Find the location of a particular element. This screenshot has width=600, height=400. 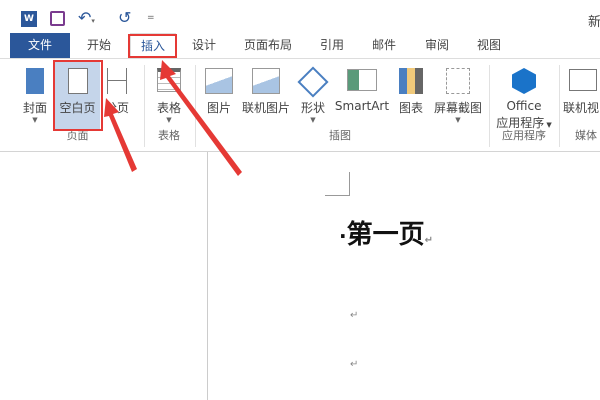

annotation-arrow-insert is located at coordinates (201, 118).